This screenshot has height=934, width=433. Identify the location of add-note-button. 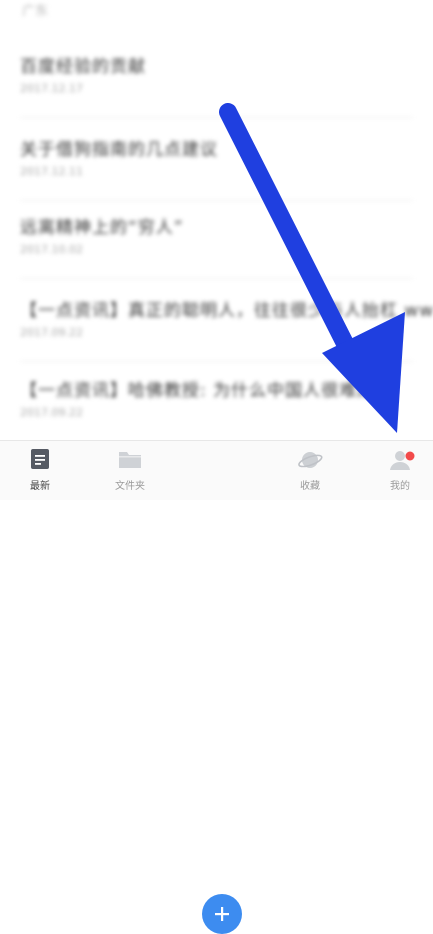
(222, 914).